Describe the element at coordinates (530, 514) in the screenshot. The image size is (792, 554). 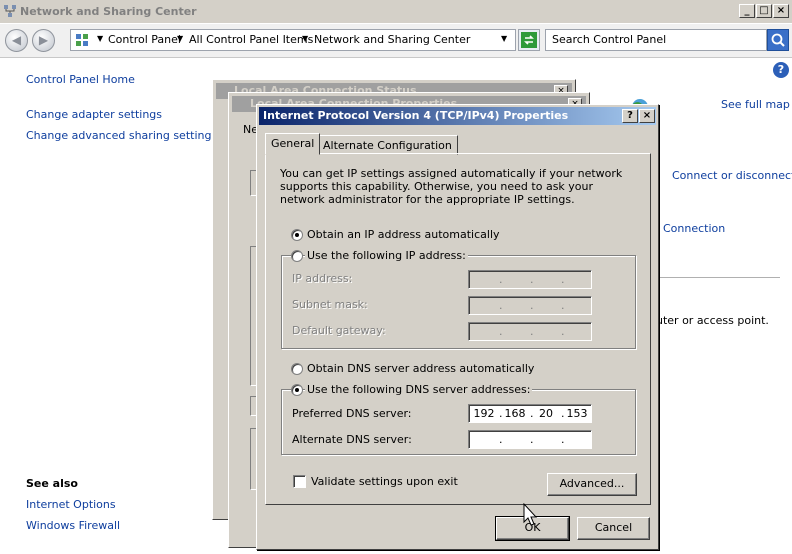
I see `mouse-cursor-icon` at that location.